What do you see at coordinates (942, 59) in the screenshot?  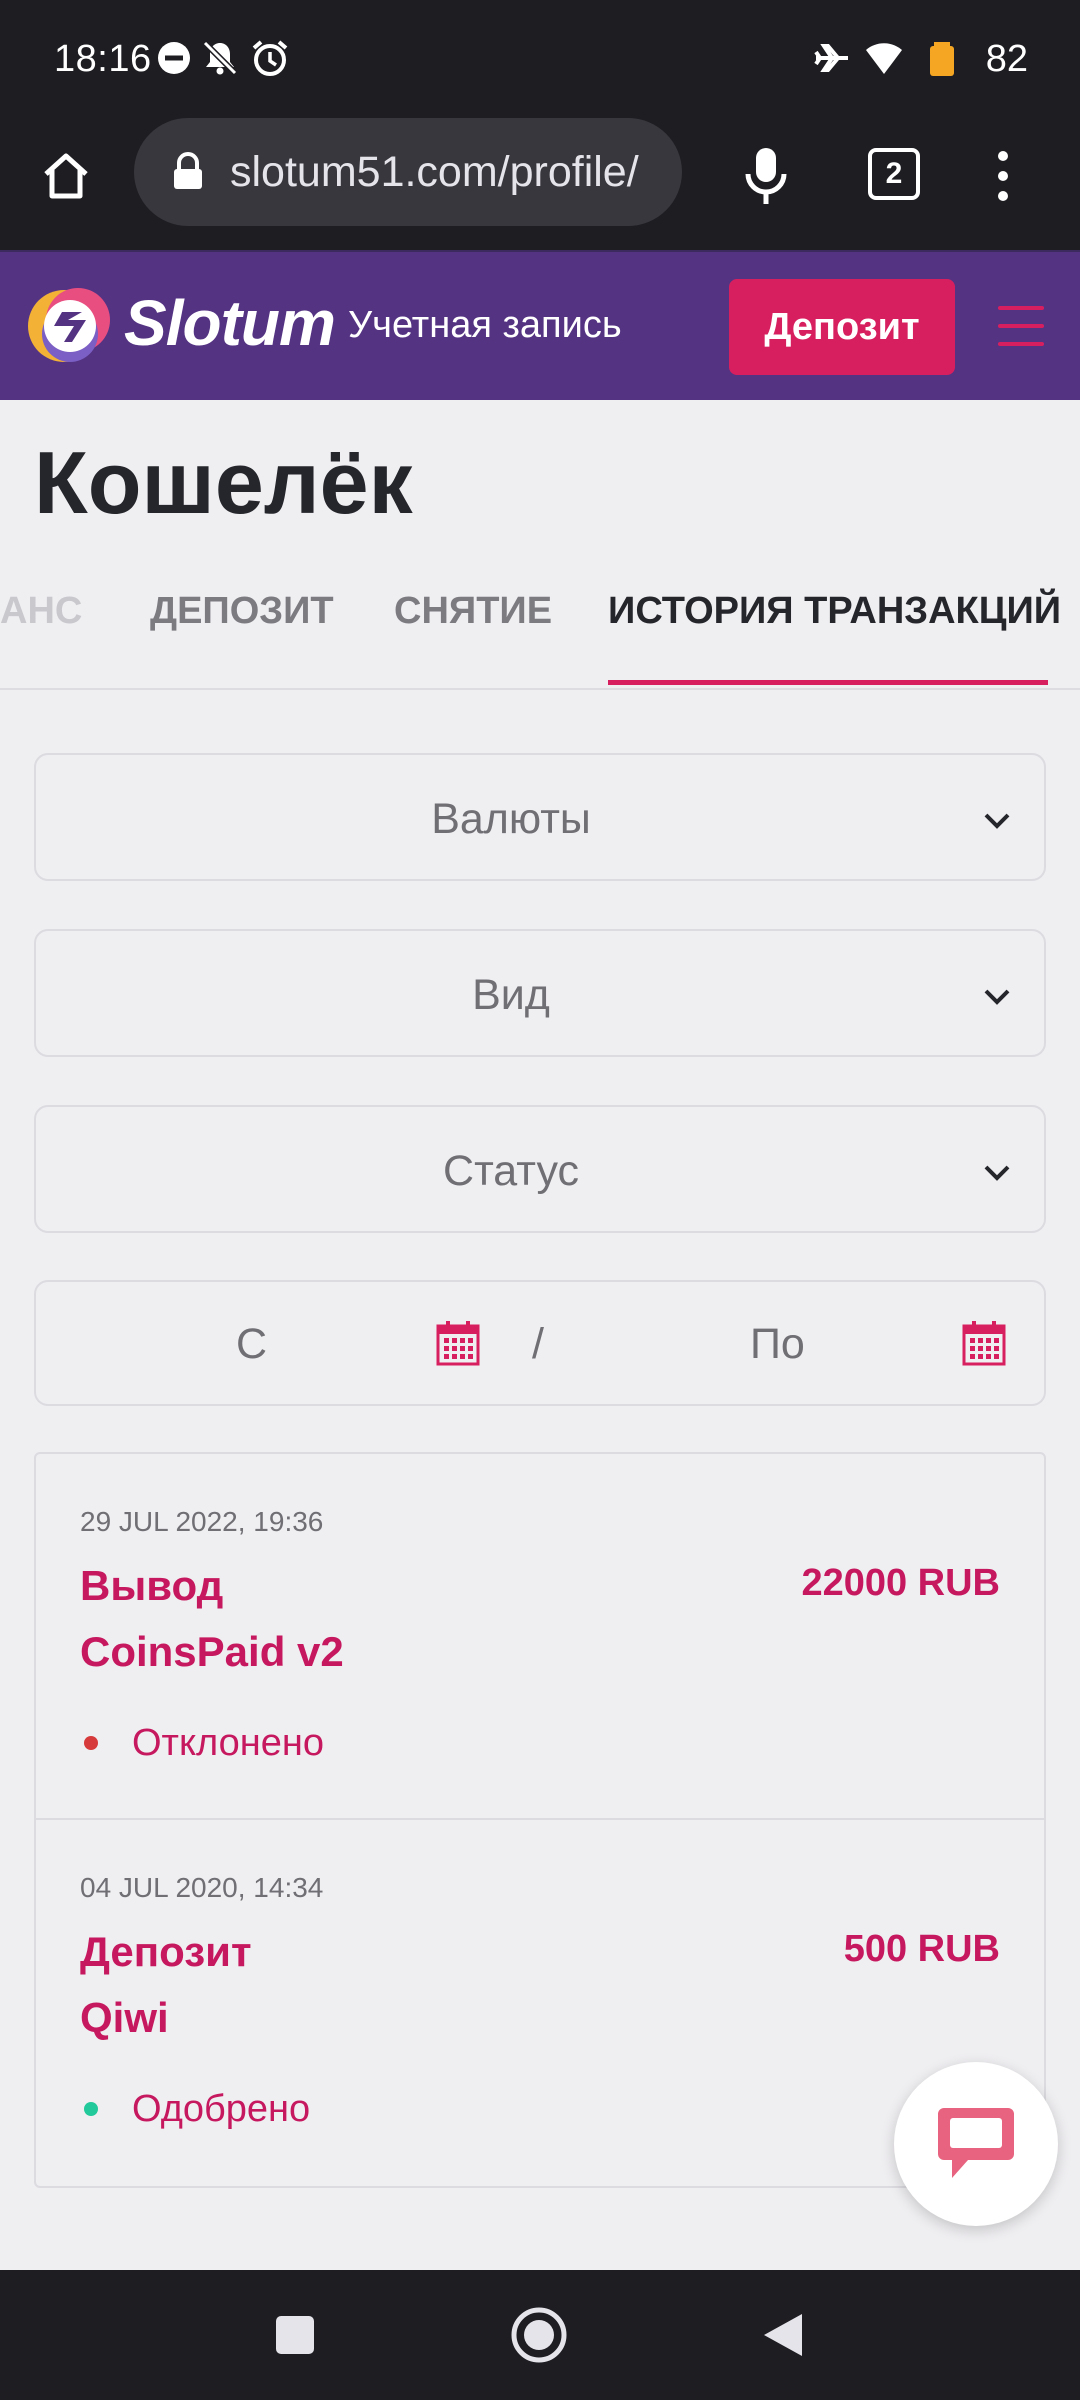 I see `battery-icon` at bounding box center [942, 59].